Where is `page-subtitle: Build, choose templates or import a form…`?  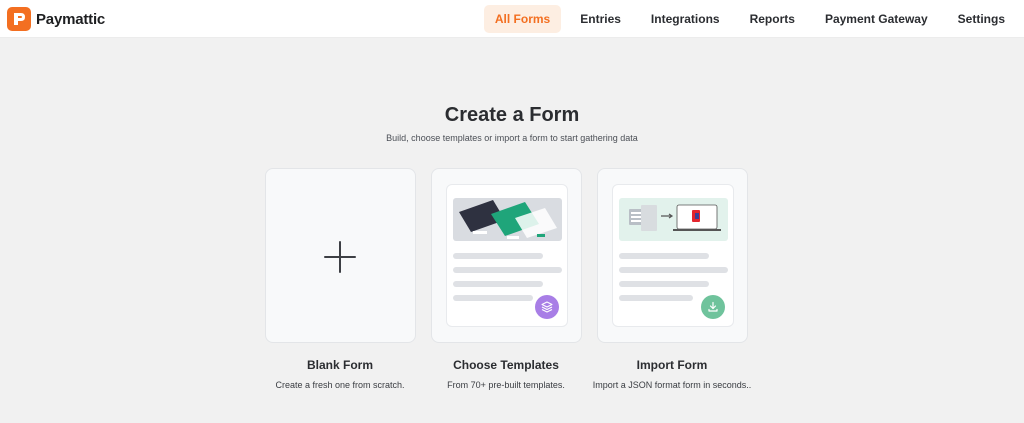
page-subtitle: Build, choose templates or import a form… is located at coordinates (512, 138).